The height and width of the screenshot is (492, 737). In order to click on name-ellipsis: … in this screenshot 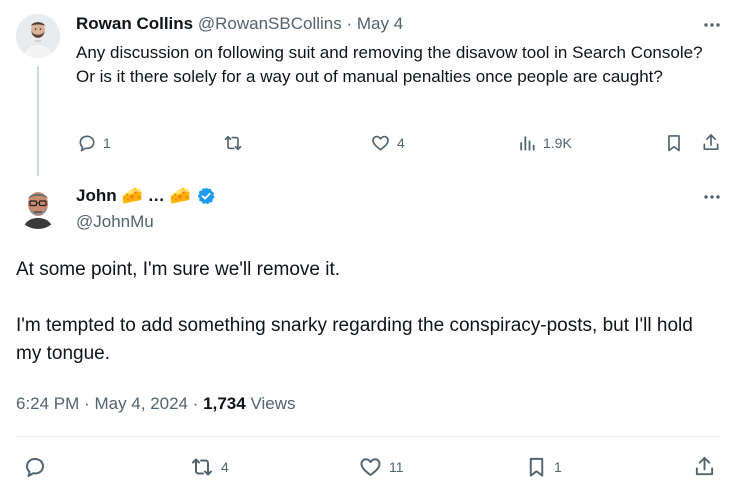, I will do `click(156, 195)`.